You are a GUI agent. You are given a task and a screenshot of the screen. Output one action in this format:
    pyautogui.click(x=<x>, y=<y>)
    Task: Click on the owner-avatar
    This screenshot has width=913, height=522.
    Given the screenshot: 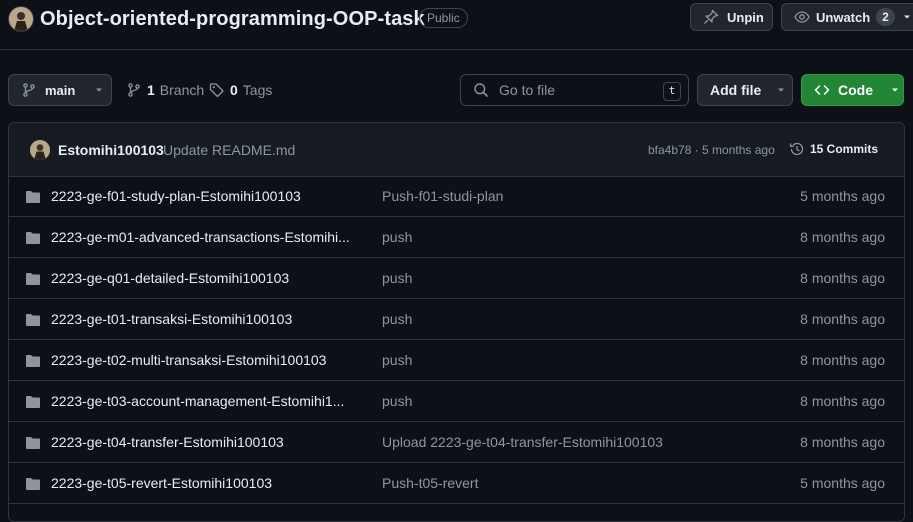 What is the action you would take?
    pyautogui.click(x=21, y=19)
    